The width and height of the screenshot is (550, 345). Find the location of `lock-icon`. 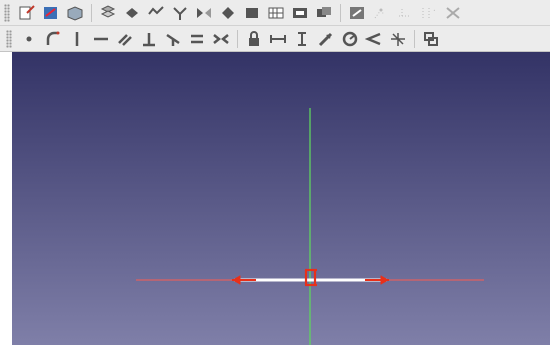

lock-icon is located at coordinates (254, 39).